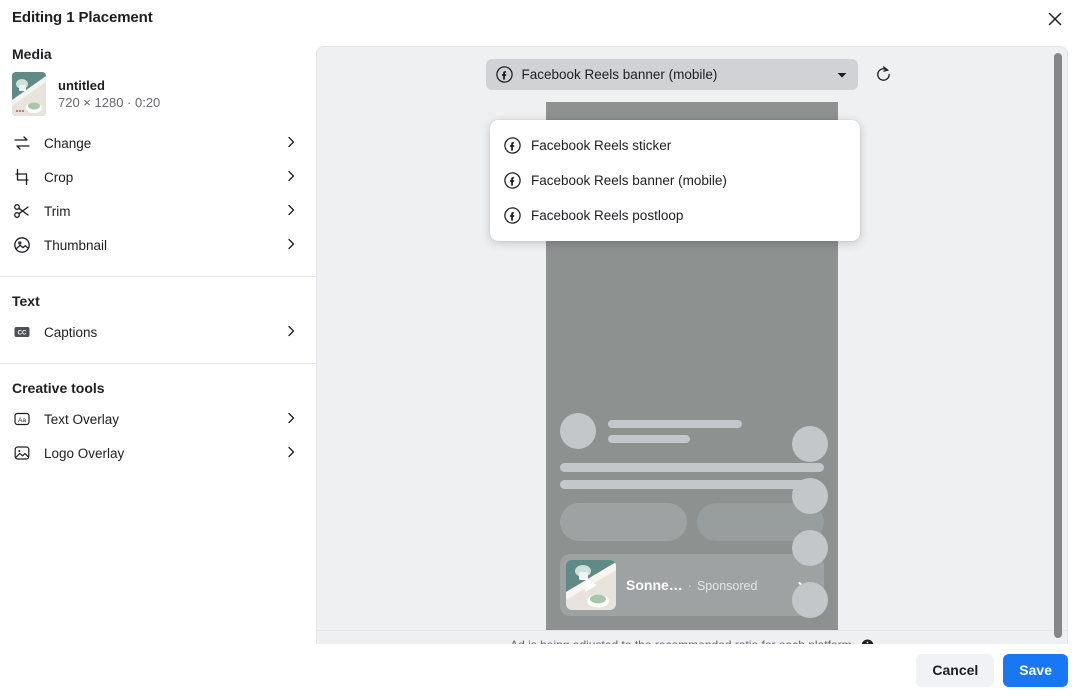 The height and width of the screenshot is (696, 1080). Describe the element at coordinates (22, 143) in the screenshot. I see `swap-arrows-icon` at that location.